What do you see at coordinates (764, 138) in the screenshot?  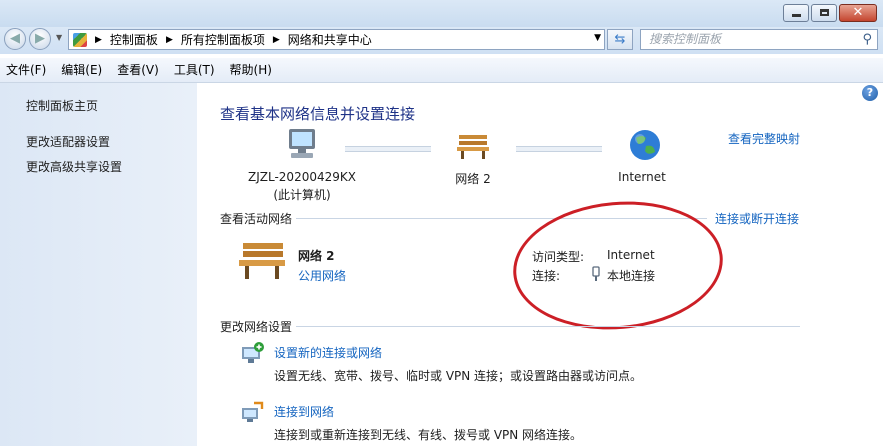 I see `view-full-map-link: 查看完整映射` at bounding box center [764, 138].